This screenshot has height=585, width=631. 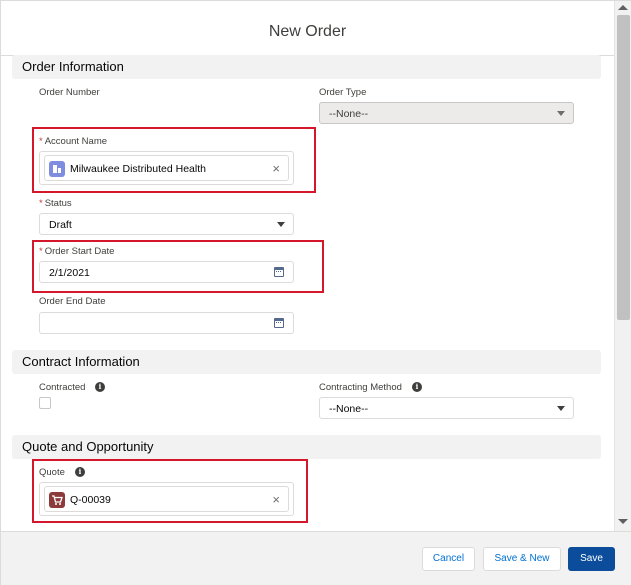 What do you see at coordinates (349, 114) in the screenshot?
I see `order-type-value: --None--` at bounding box center [349, 114].